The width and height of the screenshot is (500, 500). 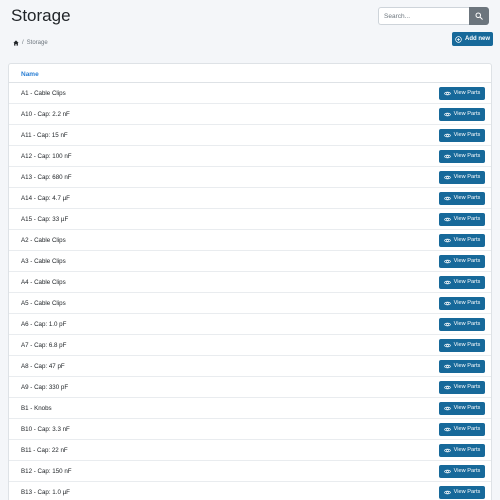 What do you see at coordinates (250, 240) in the screenshot?
I see `table-row: A2 - Cable Clips View Parts` at bounding box center [250, 240].